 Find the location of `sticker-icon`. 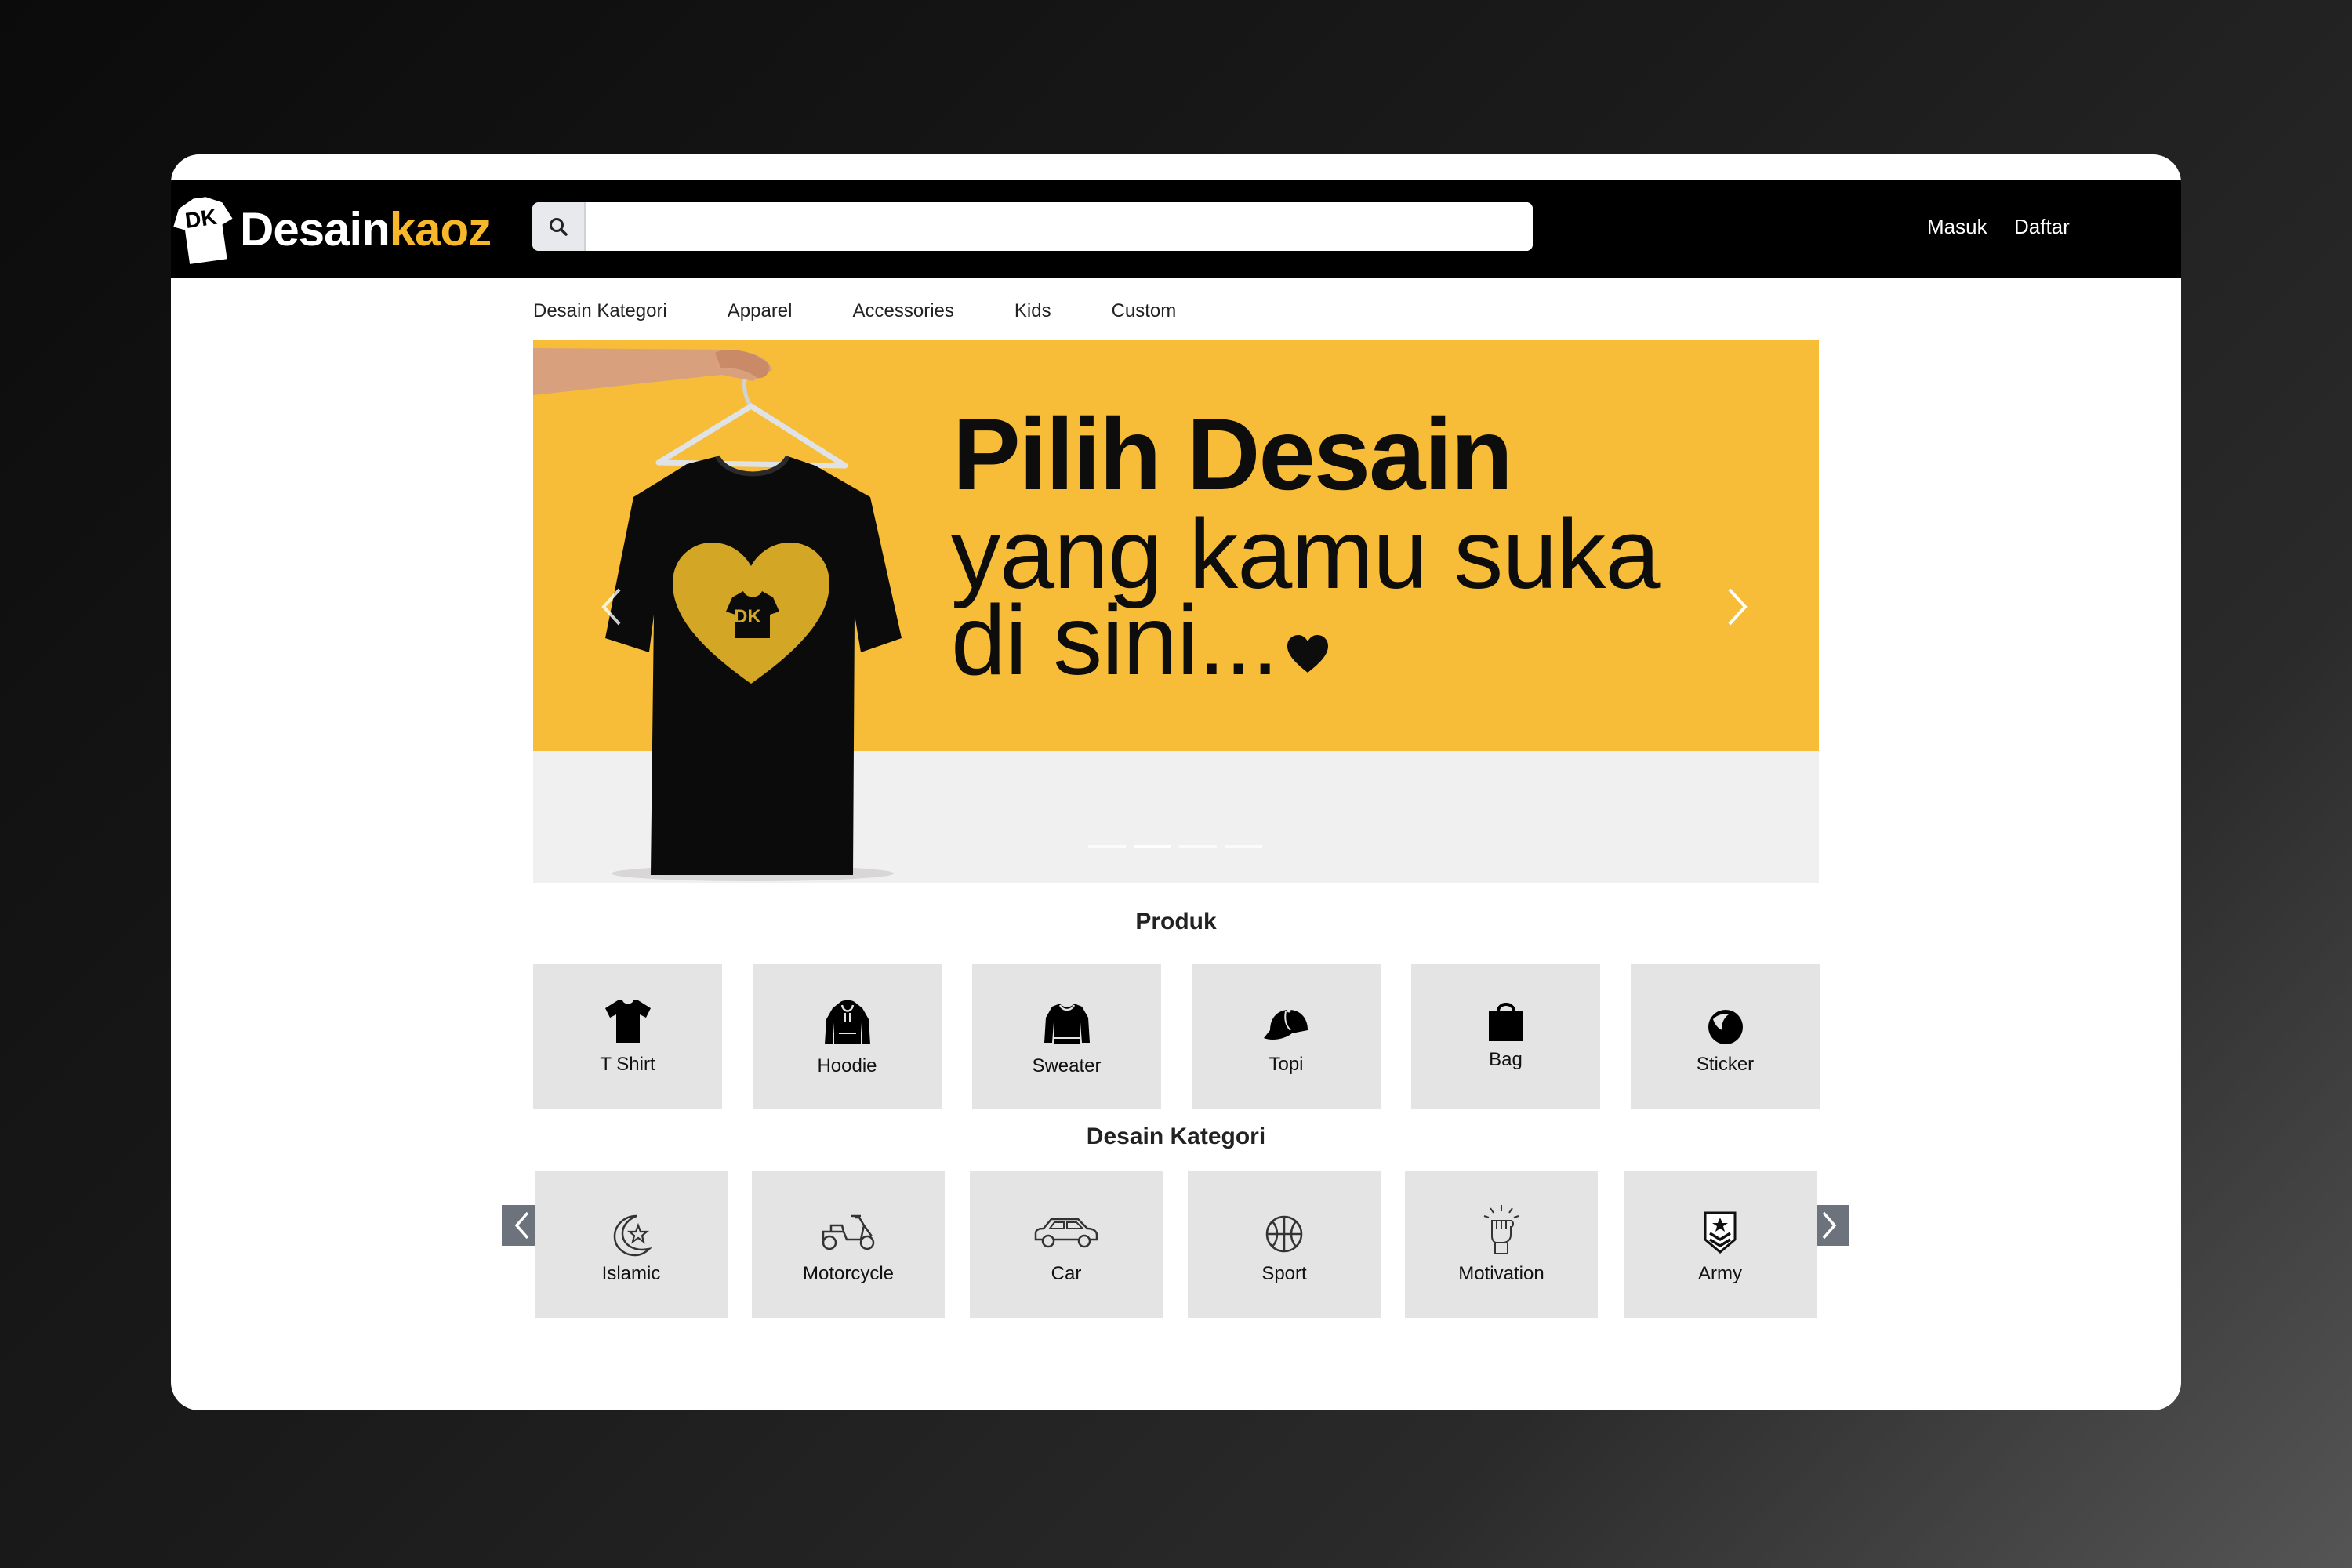

sticker-icon is located at coordinates (1725, 1027).